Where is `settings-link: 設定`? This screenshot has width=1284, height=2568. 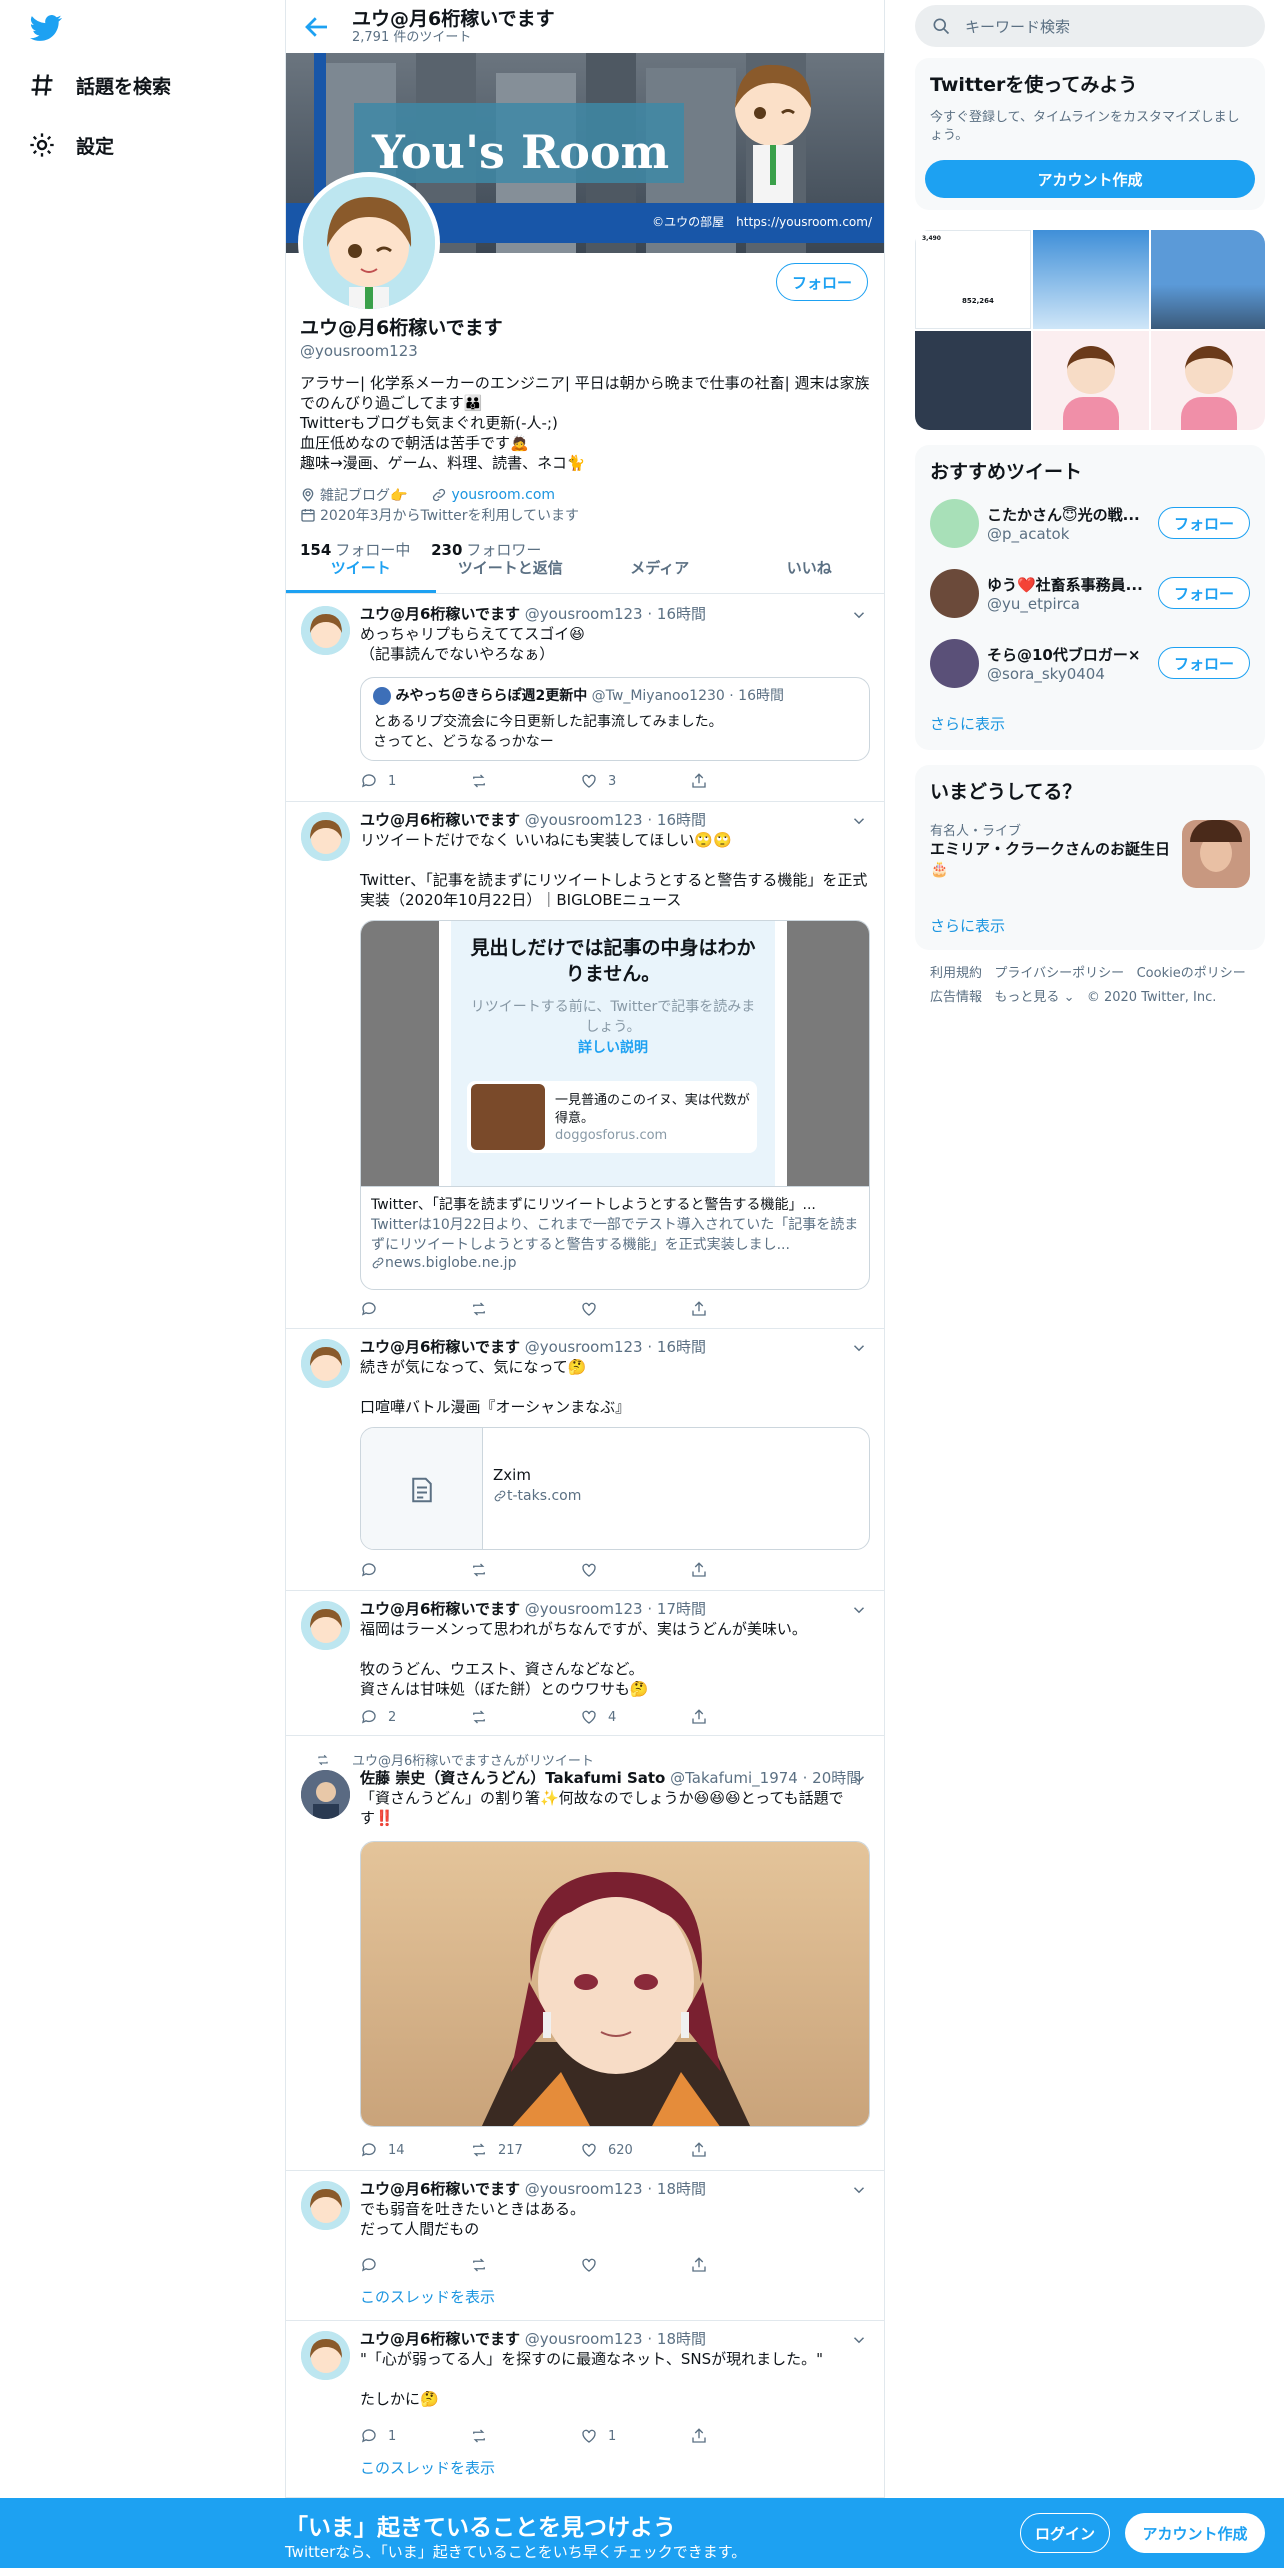 settings-link: 設定 is located at coordinates (71, 145).